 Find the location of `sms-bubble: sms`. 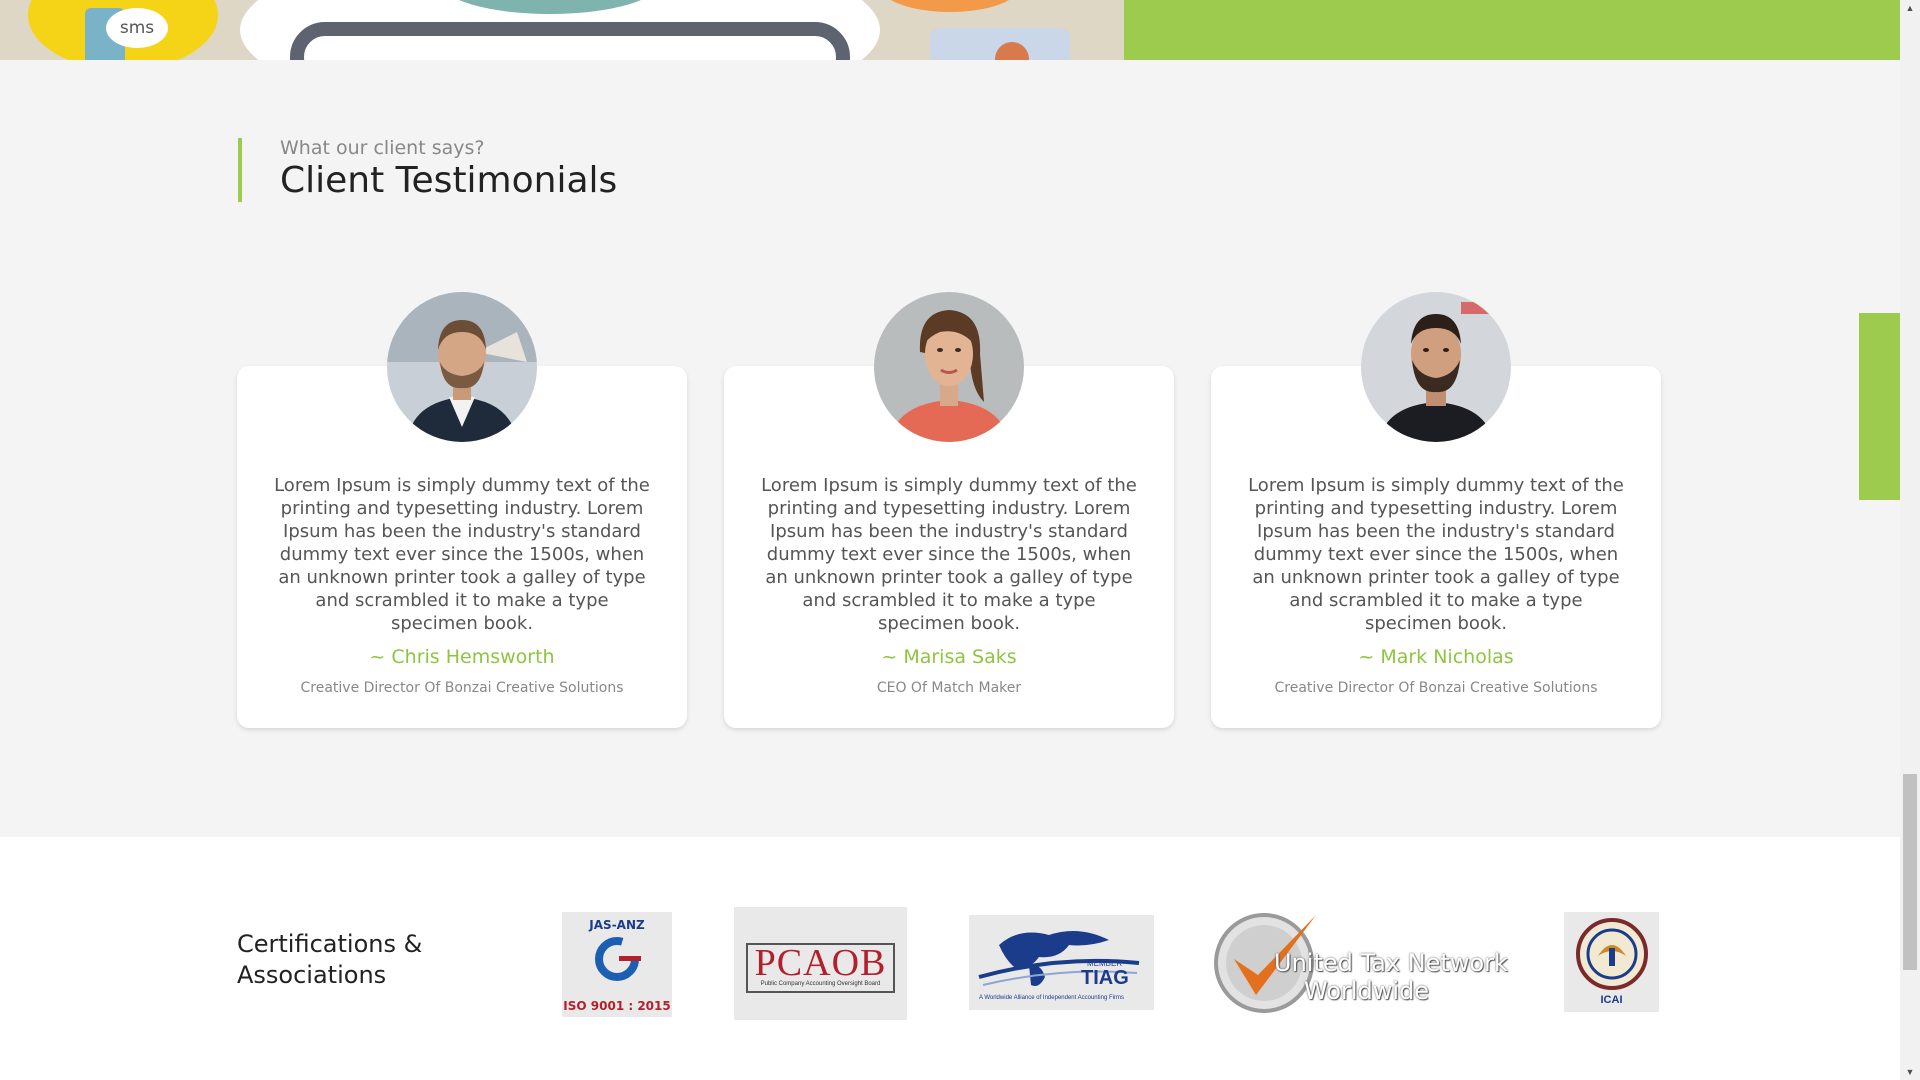

sms-bubble: sms is located at coordinates (137, 28).